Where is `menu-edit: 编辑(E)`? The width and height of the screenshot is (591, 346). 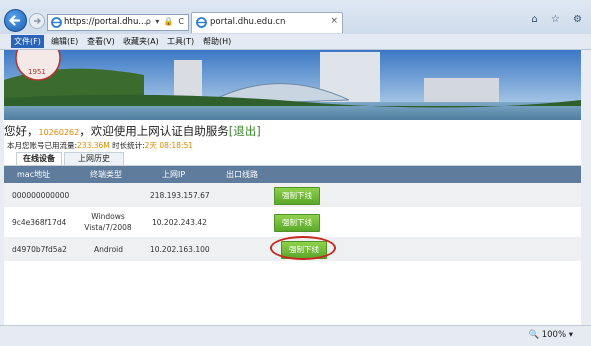
menu-edit: 编辑(E) is located at coordinates (64, 41).